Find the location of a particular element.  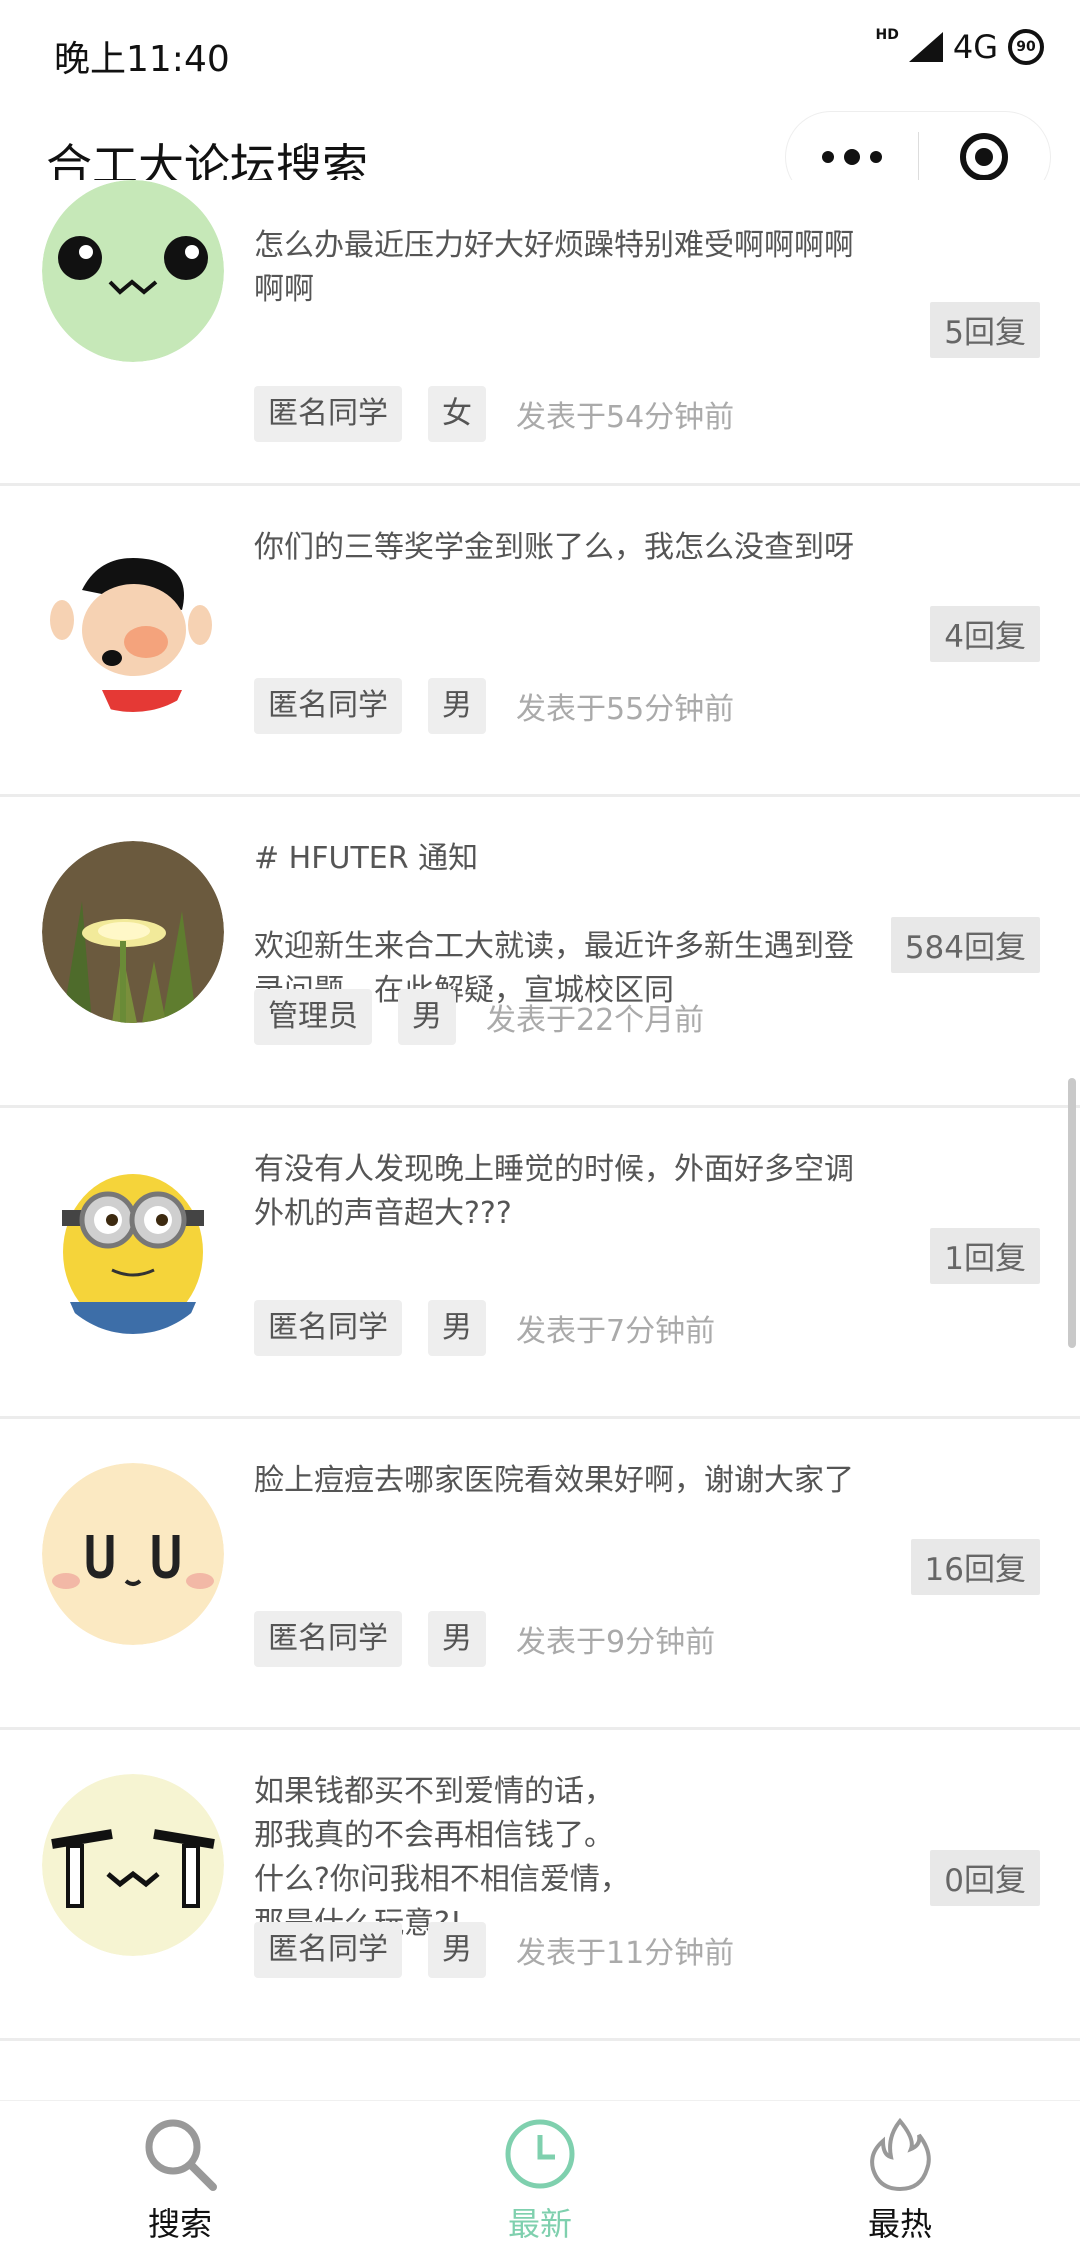

post-time: 发表于7分钟前 is located at coordinates (616, 1331).